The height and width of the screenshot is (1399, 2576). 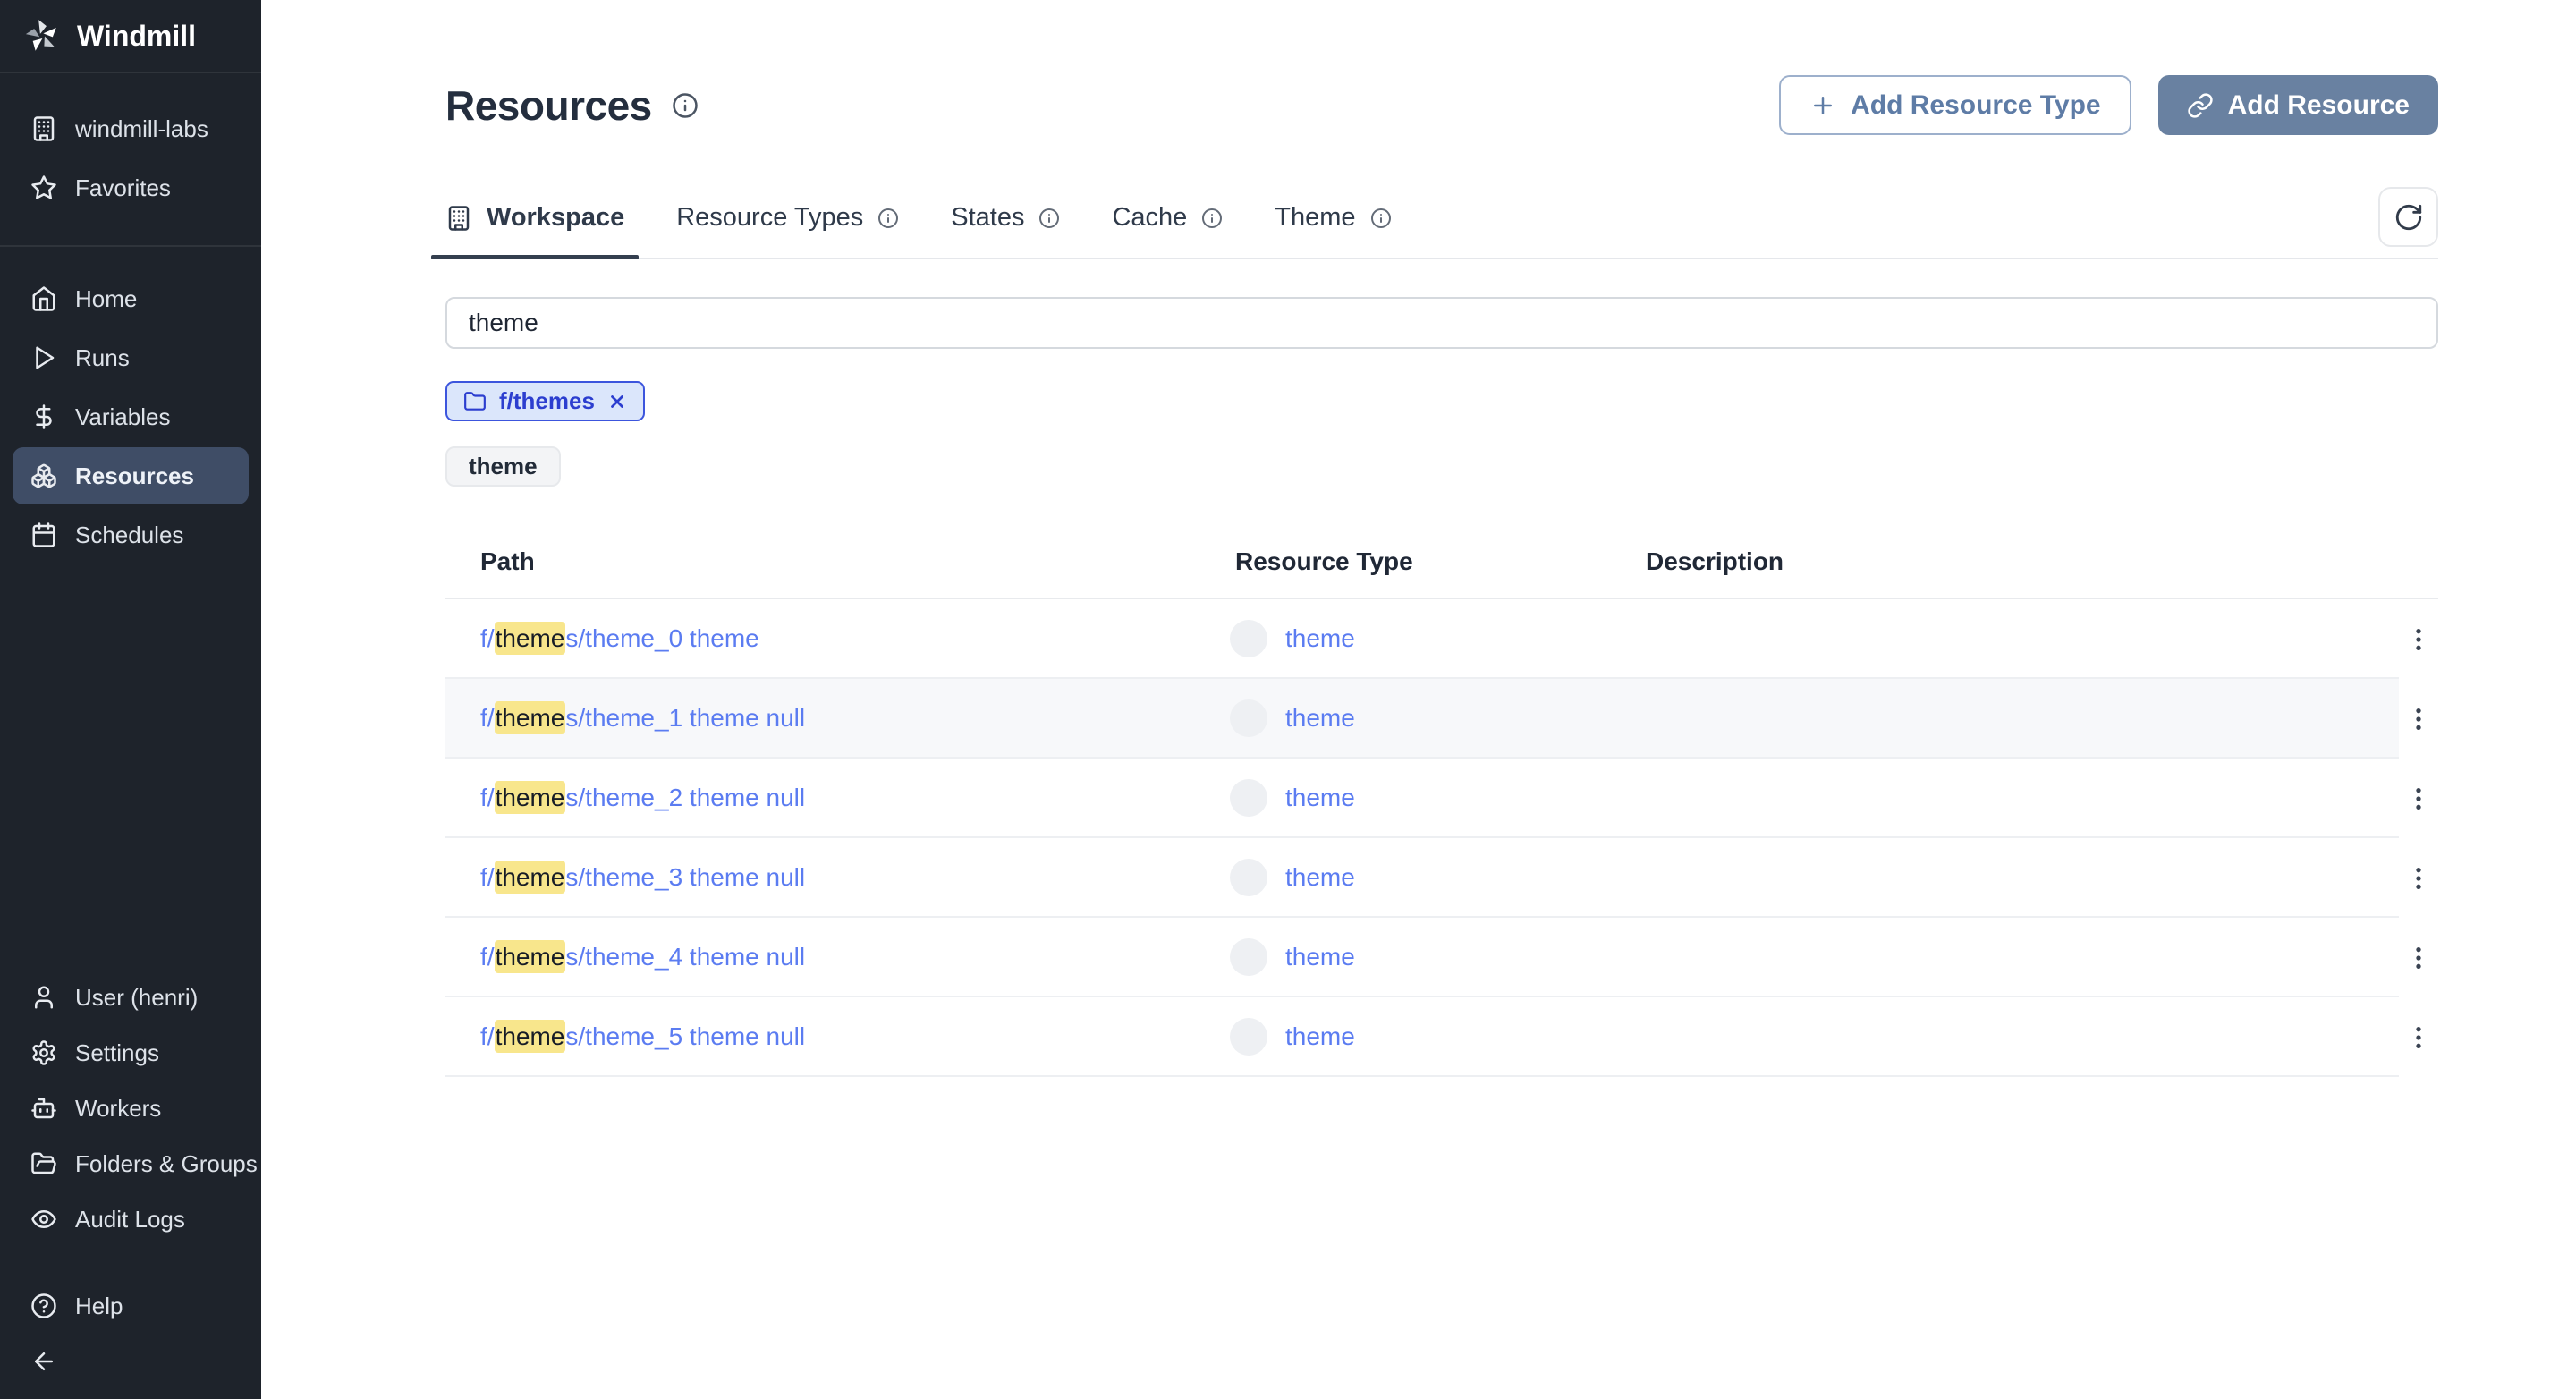 I want to click on resource-path-link: f/themes/theme_1 theme null, so click(x=642, y=717).